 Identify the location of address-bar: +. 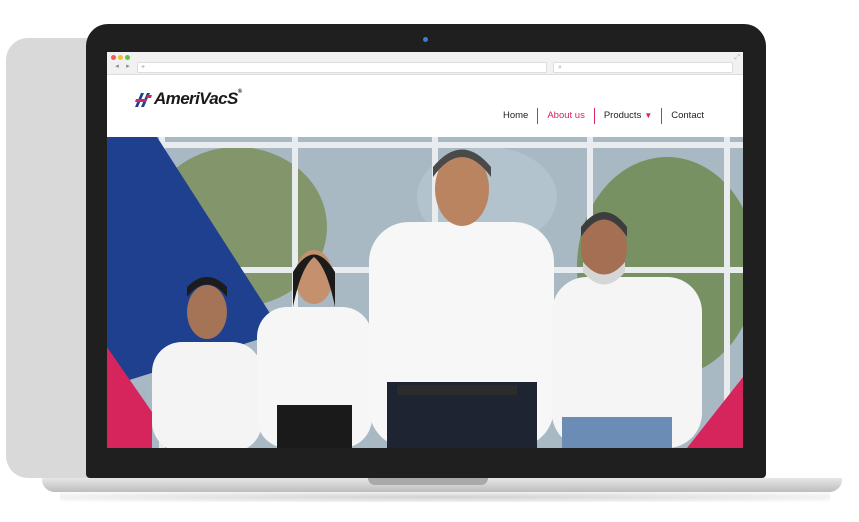
(342, 67).